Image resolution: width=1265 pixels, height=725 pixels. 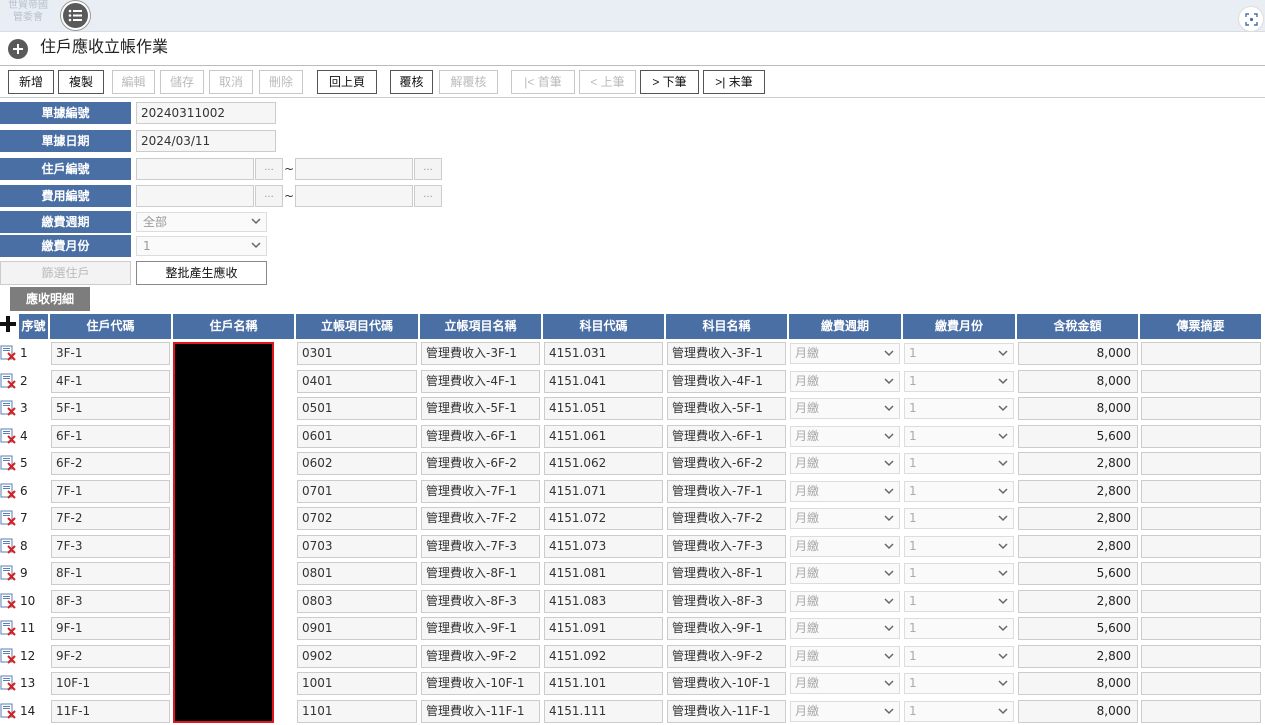 What do you see at coordinates (357, 546) in the screenshot?
I see `item-code-cell: 0703` at bounding box center [357, 546].